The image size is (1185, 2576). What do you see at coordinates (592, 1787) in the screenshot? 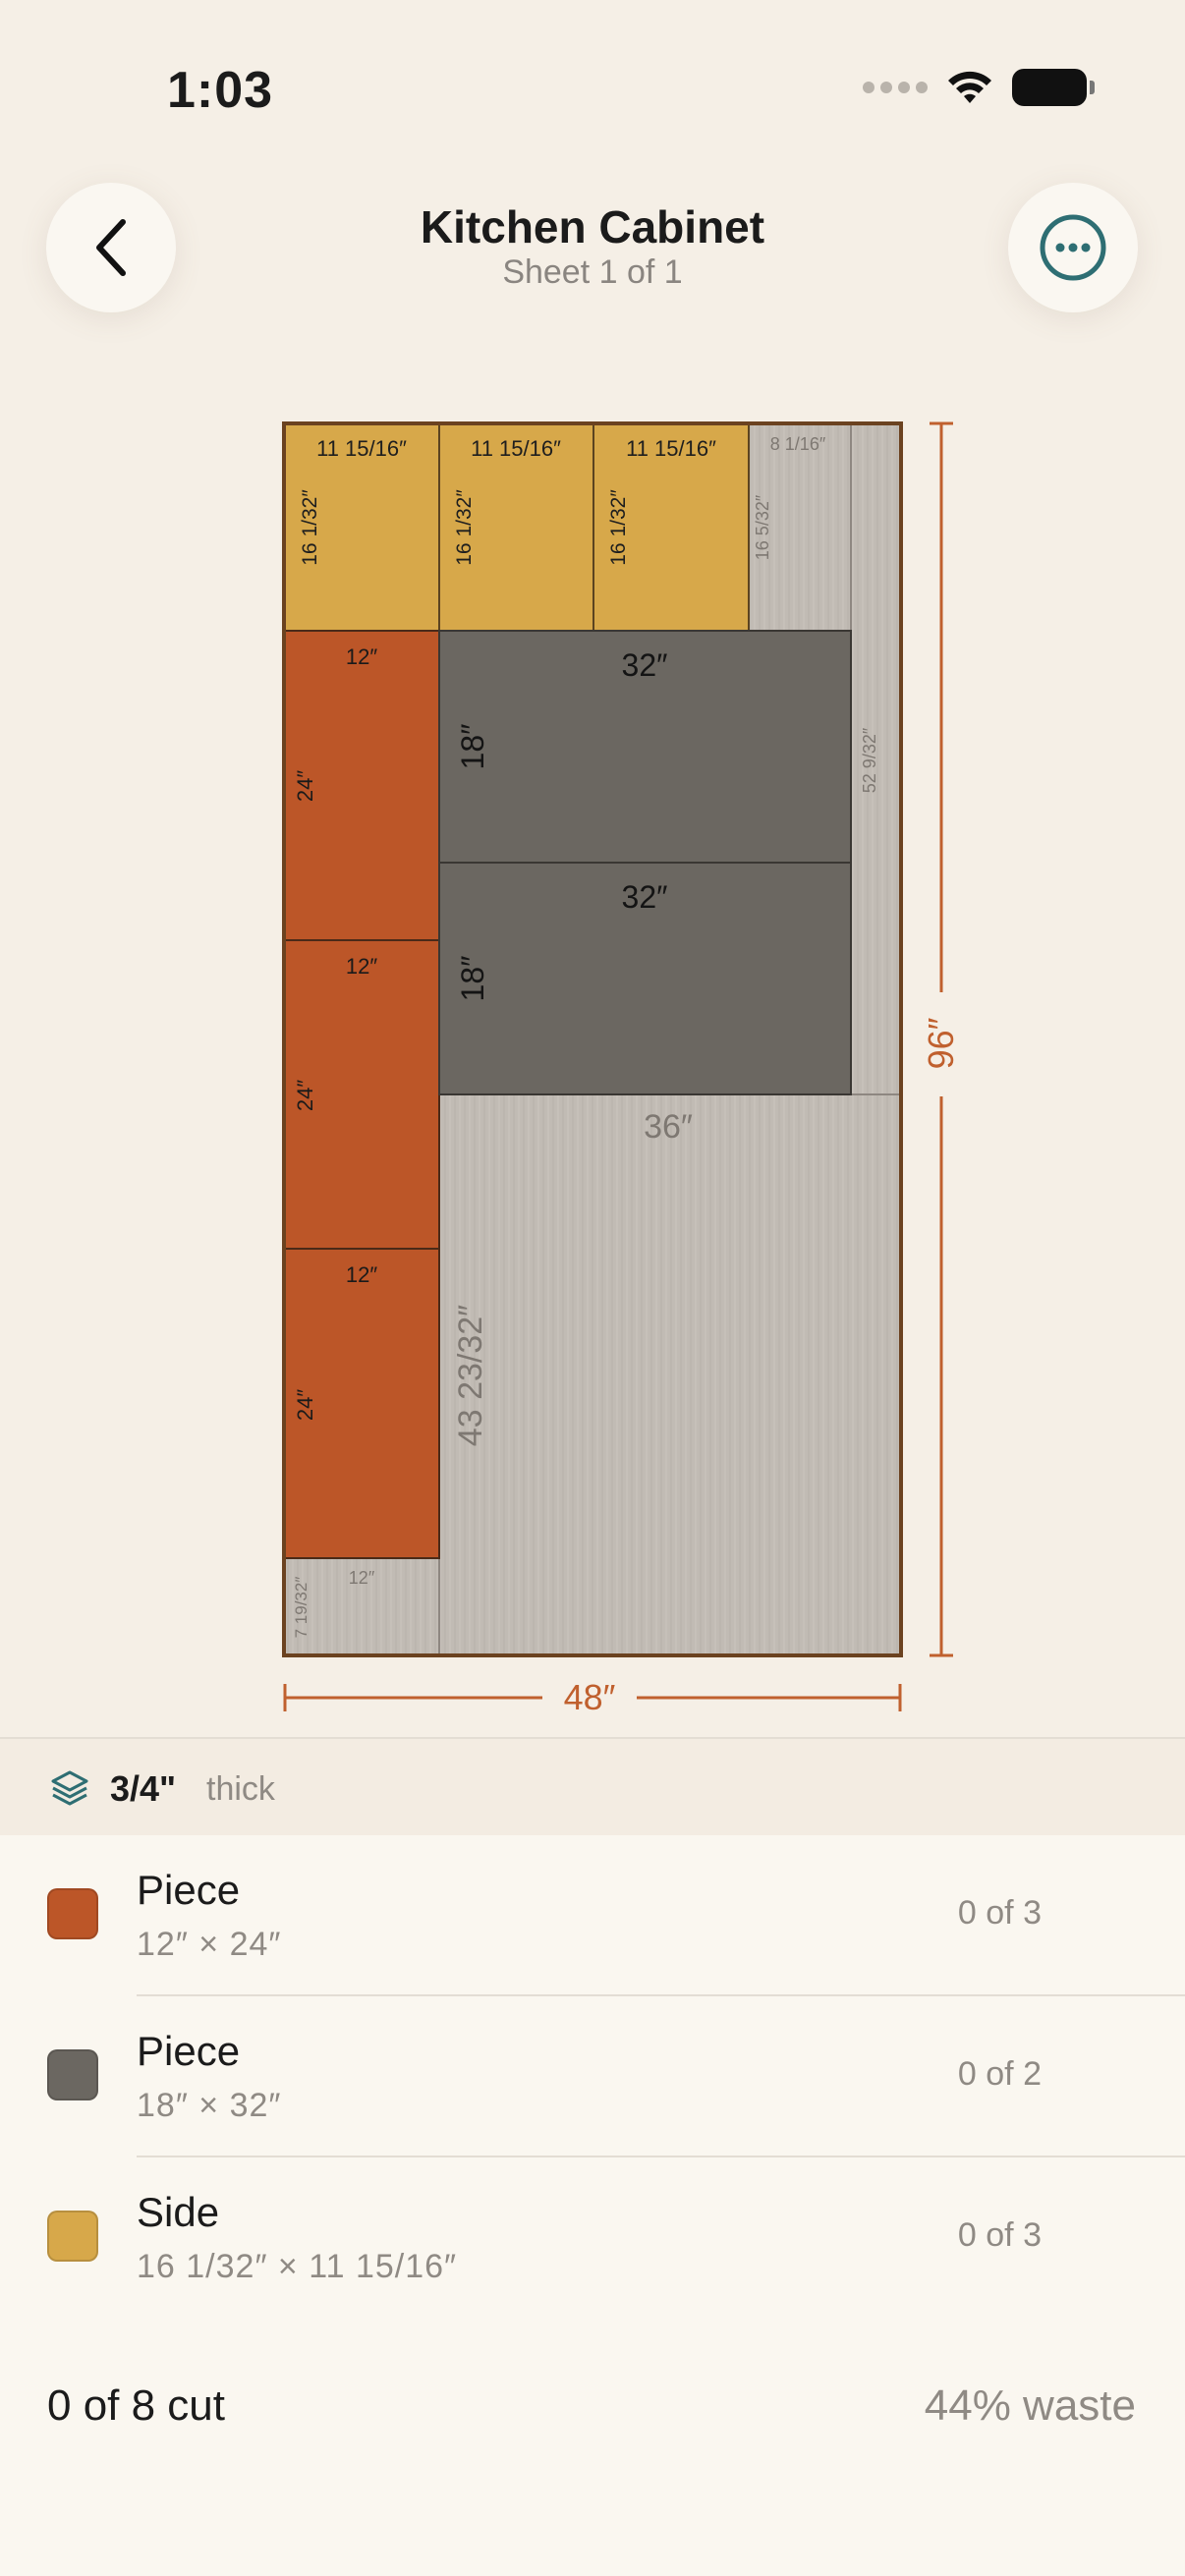
I see `material-thickness-bar: 3/4" thick` at bounding box center [592, 1787].